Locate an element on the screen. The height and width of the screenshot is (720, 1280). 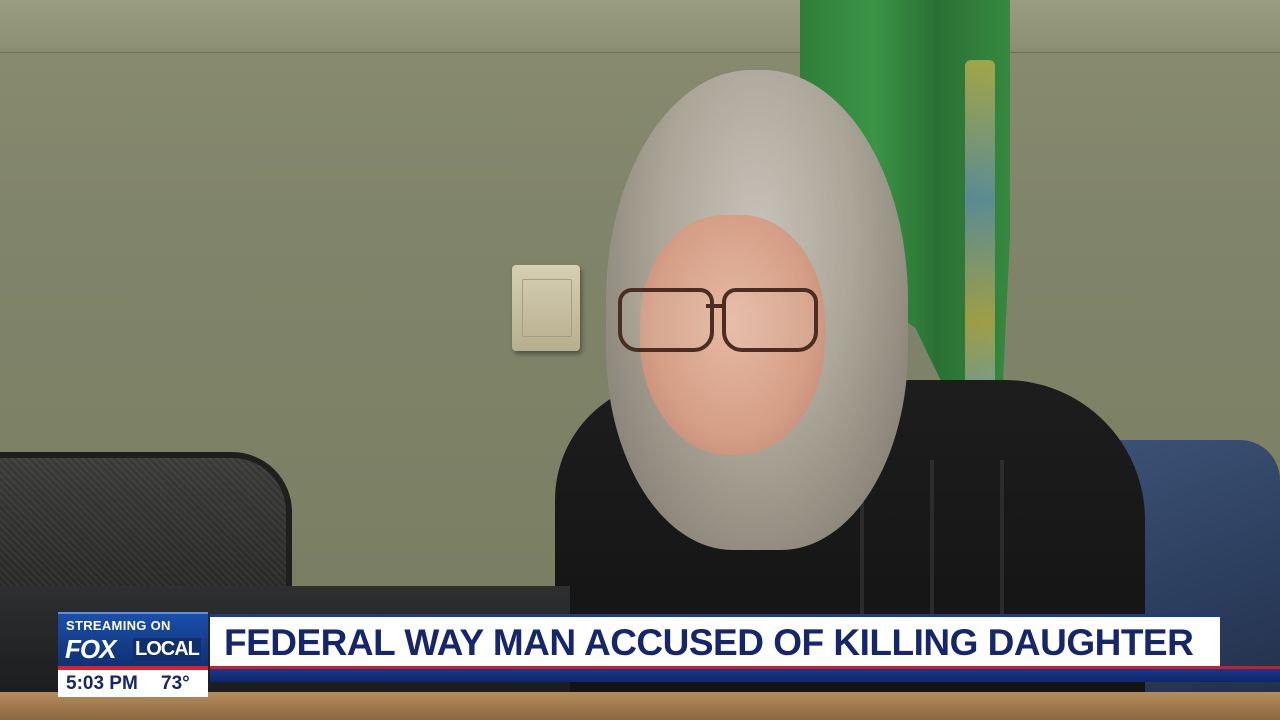
local-wordmark: LOCAL is located at coordinates (167, 649).